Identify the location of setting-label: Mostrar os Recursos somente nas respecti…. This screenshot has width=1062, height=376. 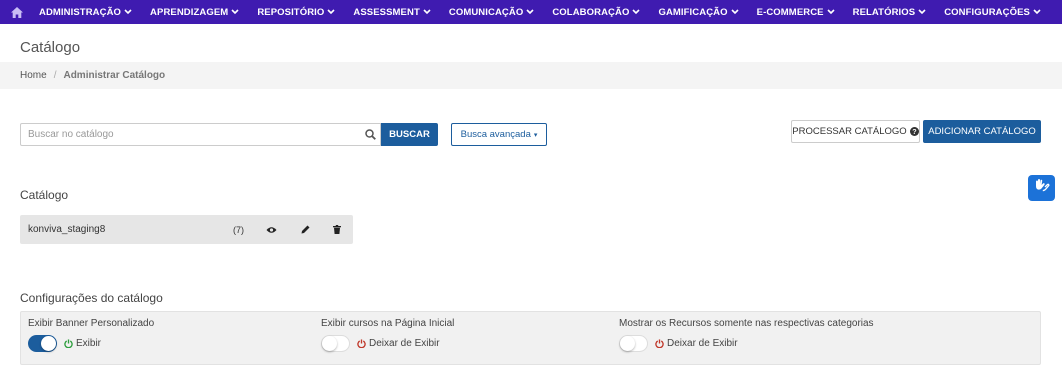
(746, 323).